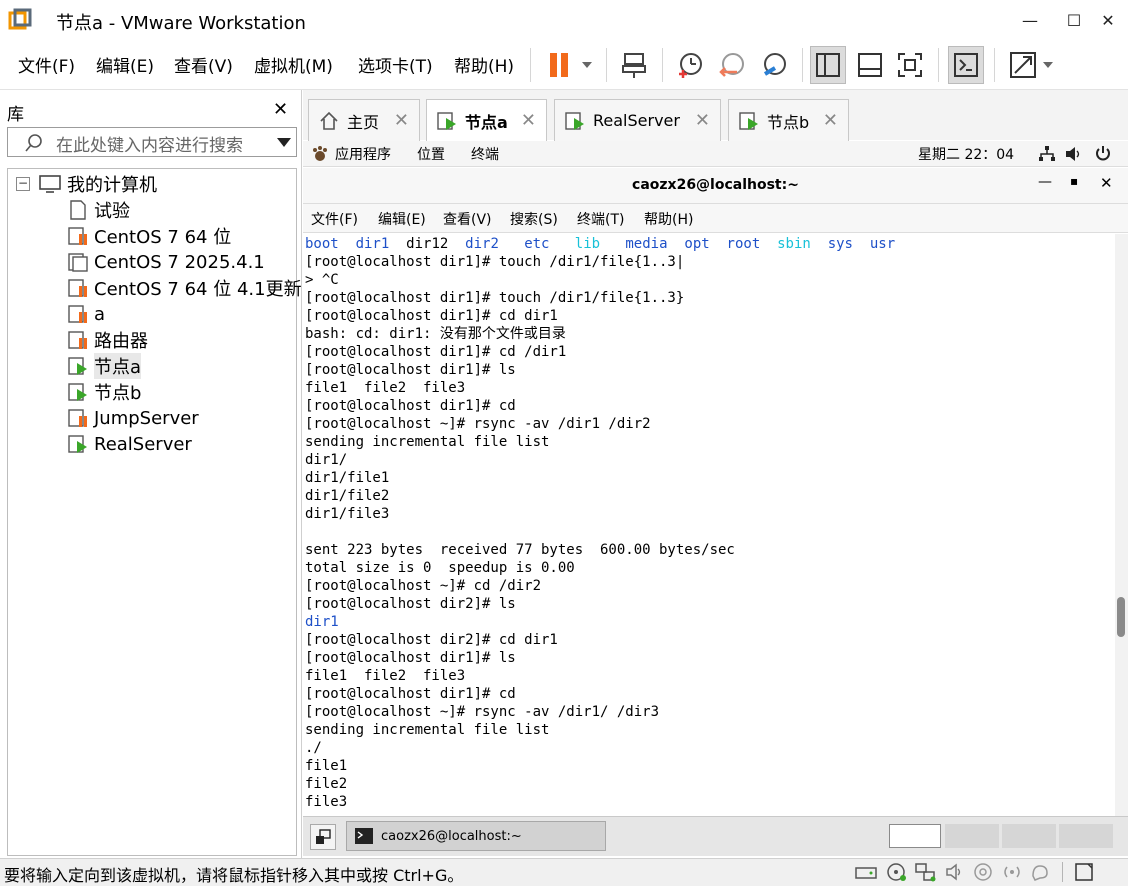  I want to click on library-close-icon: ✕, so click(280, 109).